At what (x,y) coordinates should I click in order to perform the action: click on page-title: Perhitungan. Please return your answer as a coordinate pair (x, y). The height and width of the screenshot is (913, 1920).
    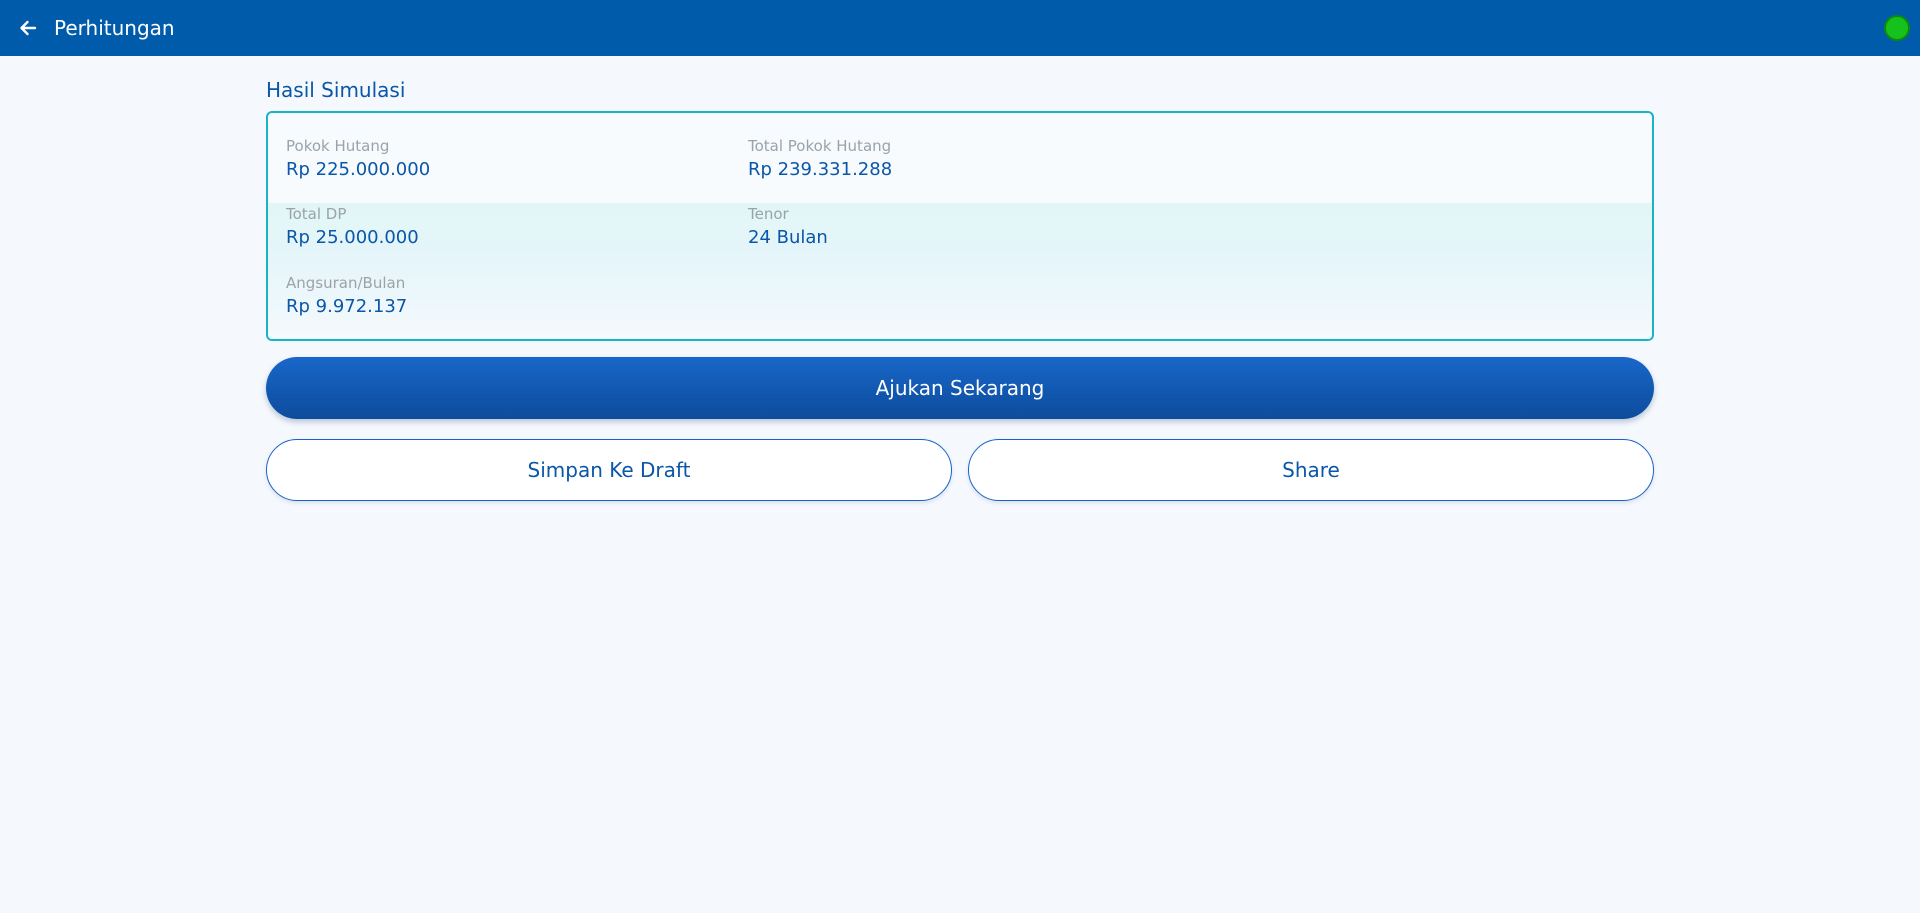
    Looking at the image, I should click on (114, 28).